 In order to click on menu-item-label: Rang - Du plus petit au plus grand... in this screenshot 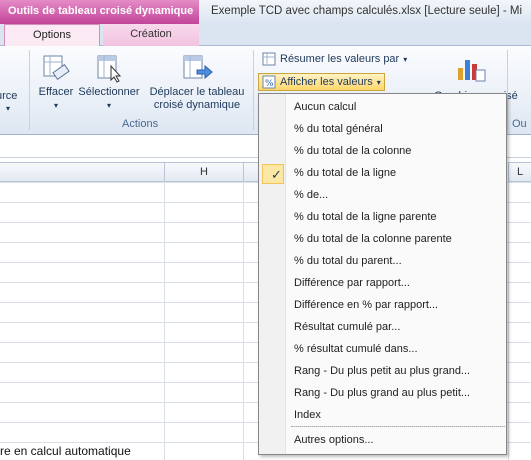, I will do `click(382, 371)`.